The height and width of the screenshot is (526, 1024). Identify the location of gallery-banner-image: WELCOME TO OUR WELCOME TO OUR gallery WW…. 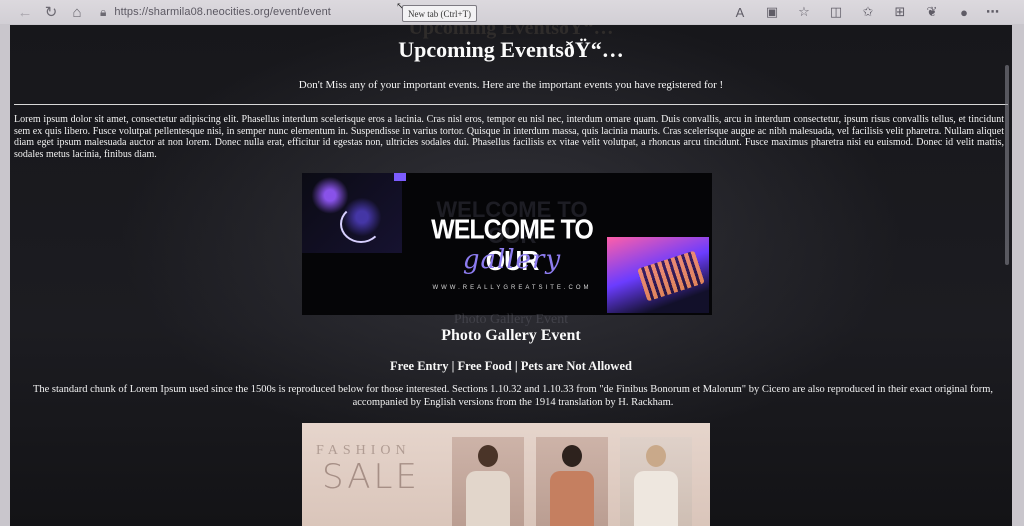
(507, 244).